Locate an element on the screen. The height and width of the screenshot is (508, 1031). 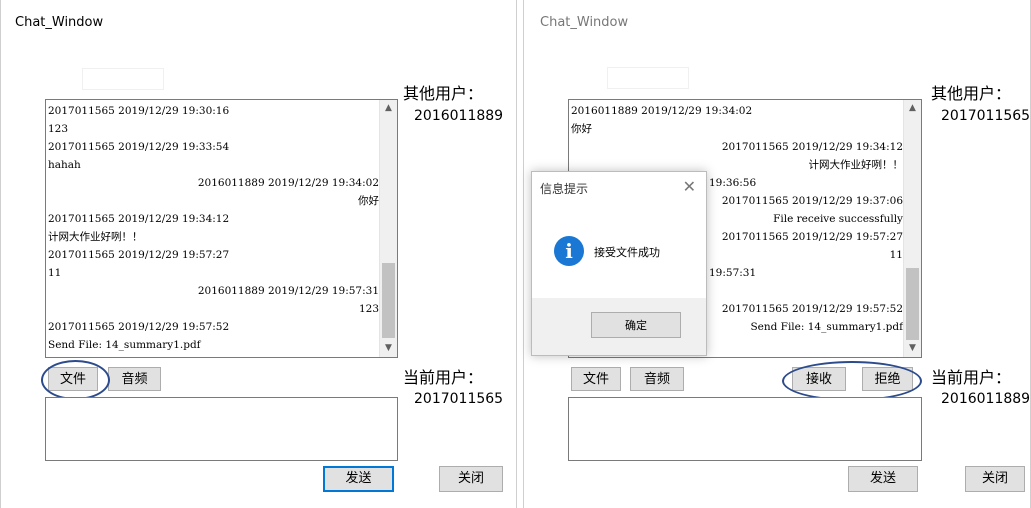
chat-line: 2017011565 2019/12/29 19:33:54 is located at coordinates (139, 147).